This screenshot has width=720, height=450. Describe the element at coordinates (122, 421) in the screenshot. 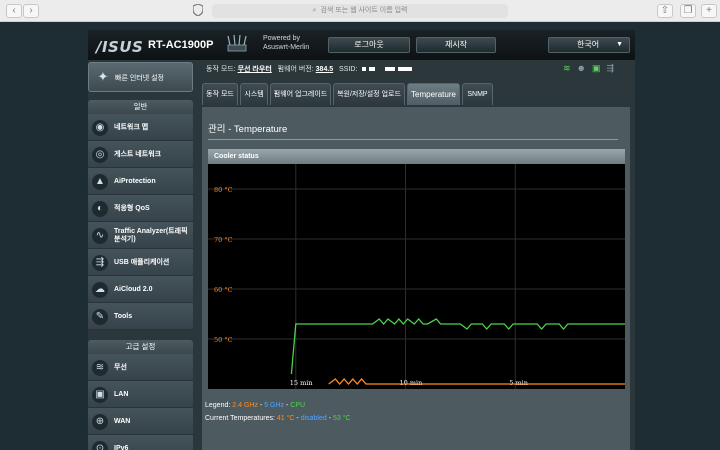

I see `sidebar-item-label: WAN` at that location.